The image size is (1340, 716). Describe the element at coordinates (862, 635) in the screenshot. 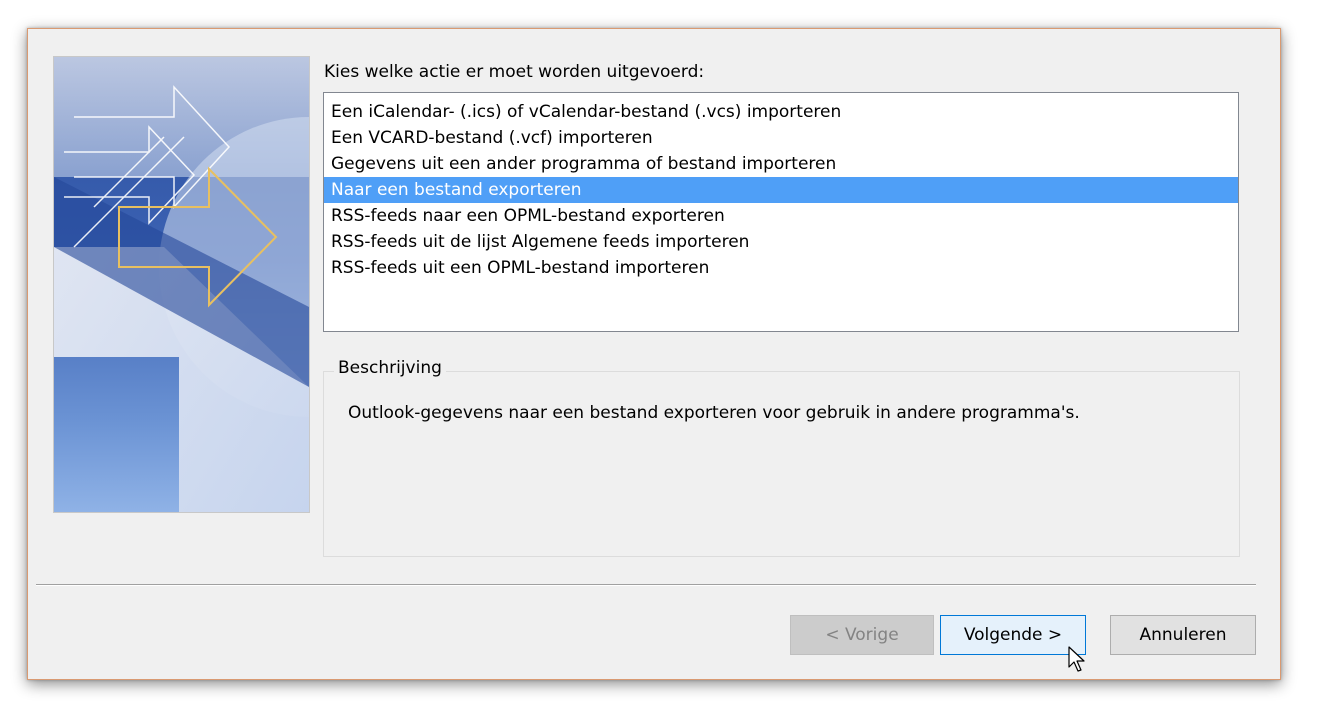

I see `previous-button: < Vorige` at that location.